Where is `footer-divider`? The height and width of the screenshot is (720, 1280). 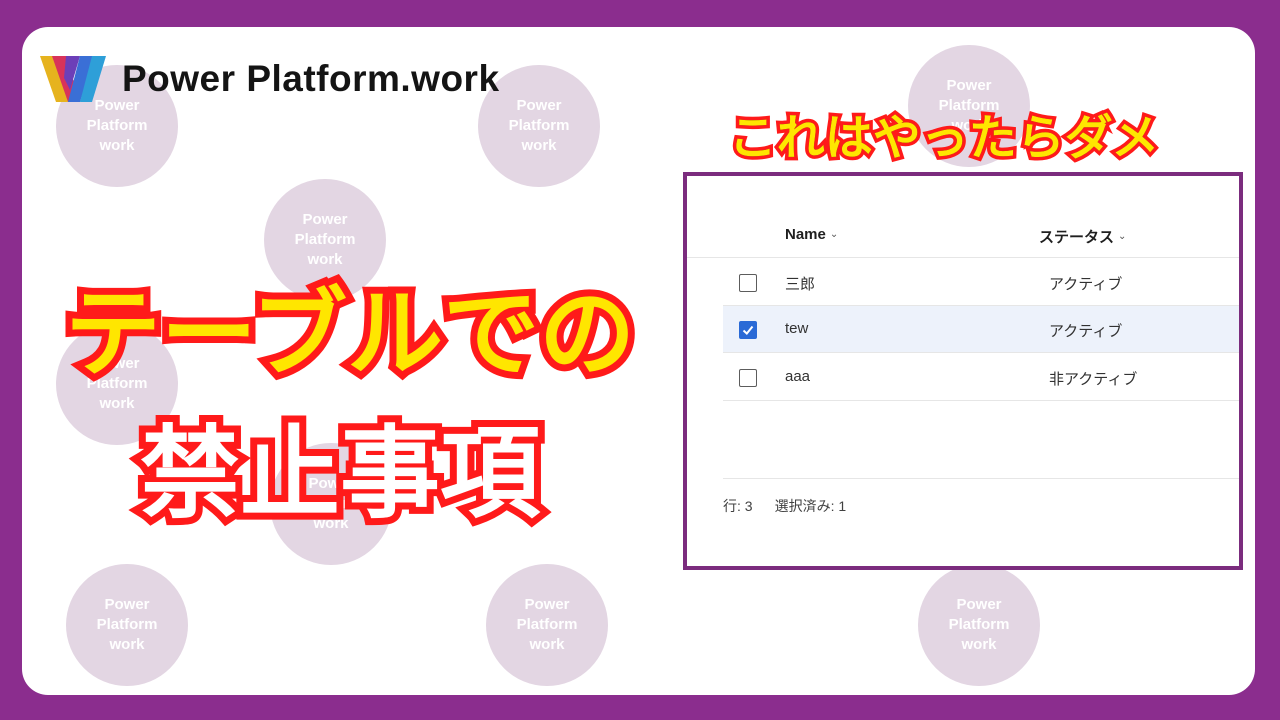
footer-divider is located at coordinates (981, 478).